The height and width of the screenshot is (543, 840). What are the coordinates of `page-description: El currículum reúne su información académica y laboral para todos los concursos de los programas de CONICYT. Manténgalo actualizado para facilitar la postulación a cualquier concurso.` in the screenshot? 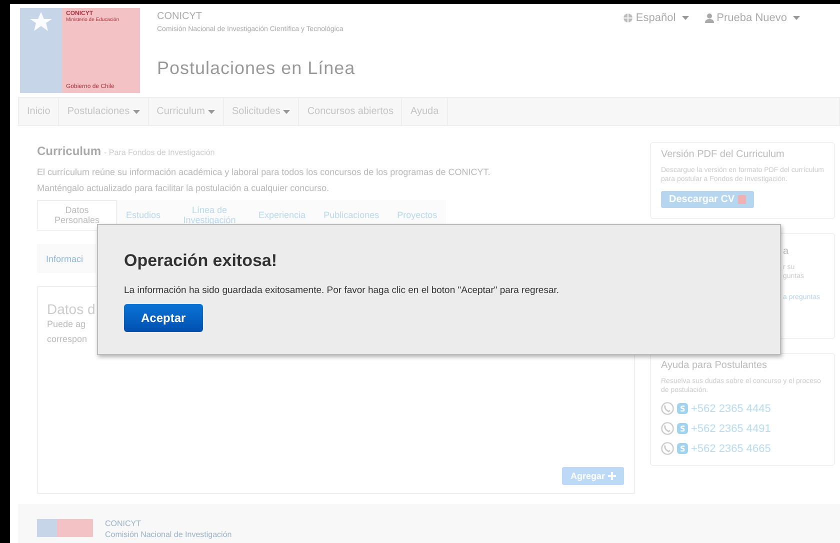 It's located at (264, 180).